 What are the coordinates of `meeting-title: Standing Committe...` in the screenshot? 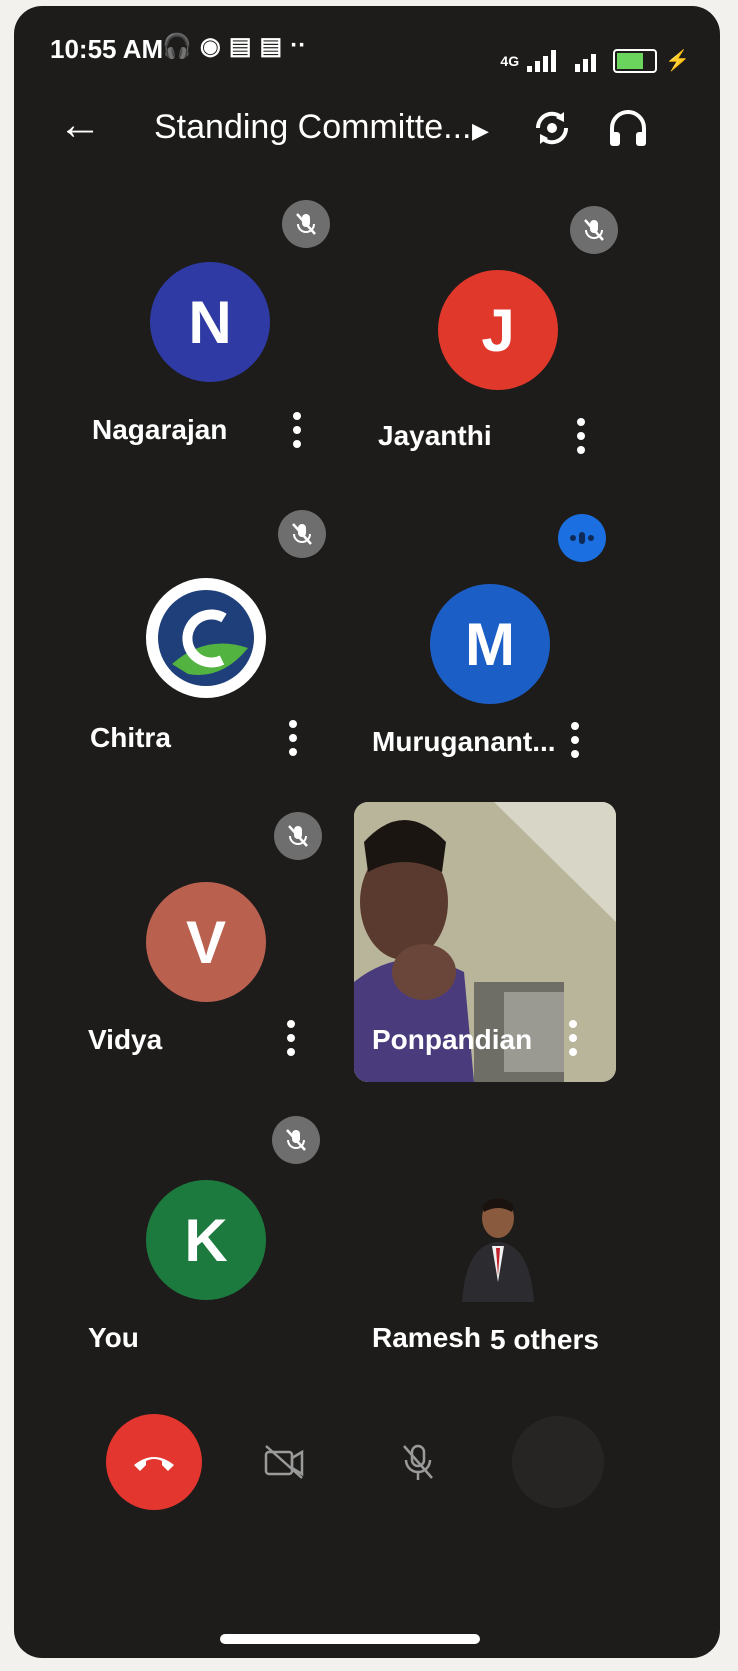 It's located at (312, 127).